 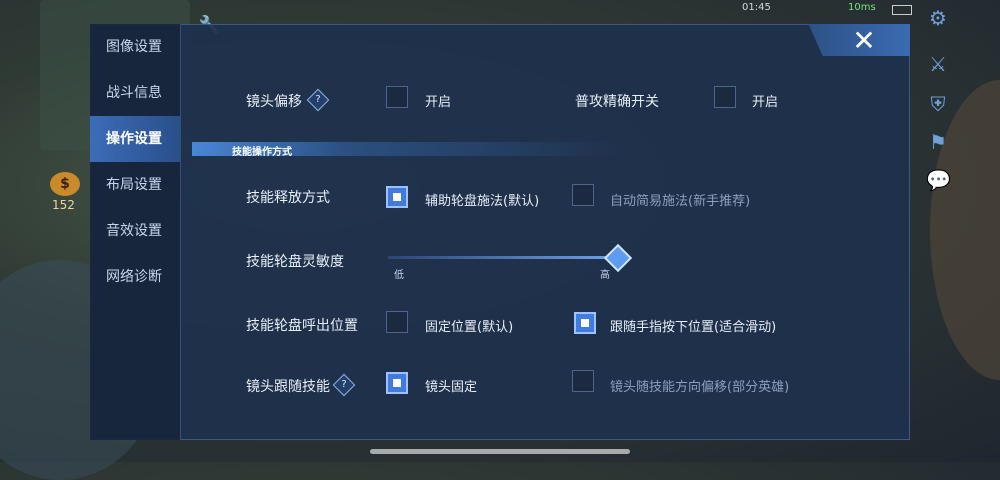 What do you see at coordinates (288, 387) in the screenshot?
I see `camera-follow-label: 镜头跟随技能` at bounding box center [288, 387].